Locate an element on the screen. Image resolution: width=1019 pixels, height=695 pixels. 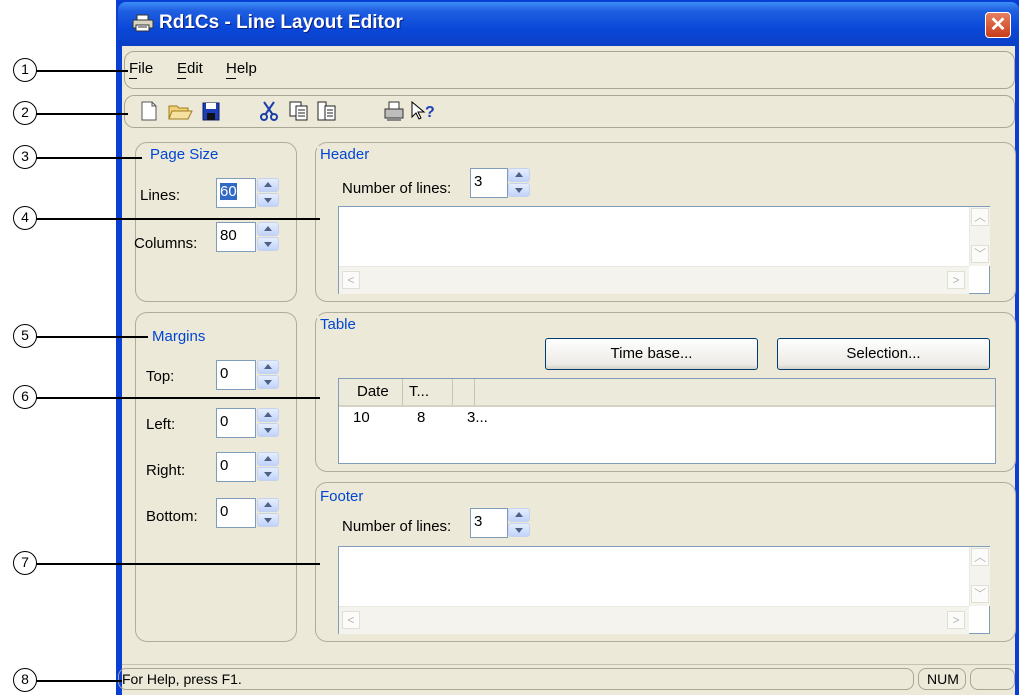
footer-hscrollbar: < > is located at coordinates (654, 620).